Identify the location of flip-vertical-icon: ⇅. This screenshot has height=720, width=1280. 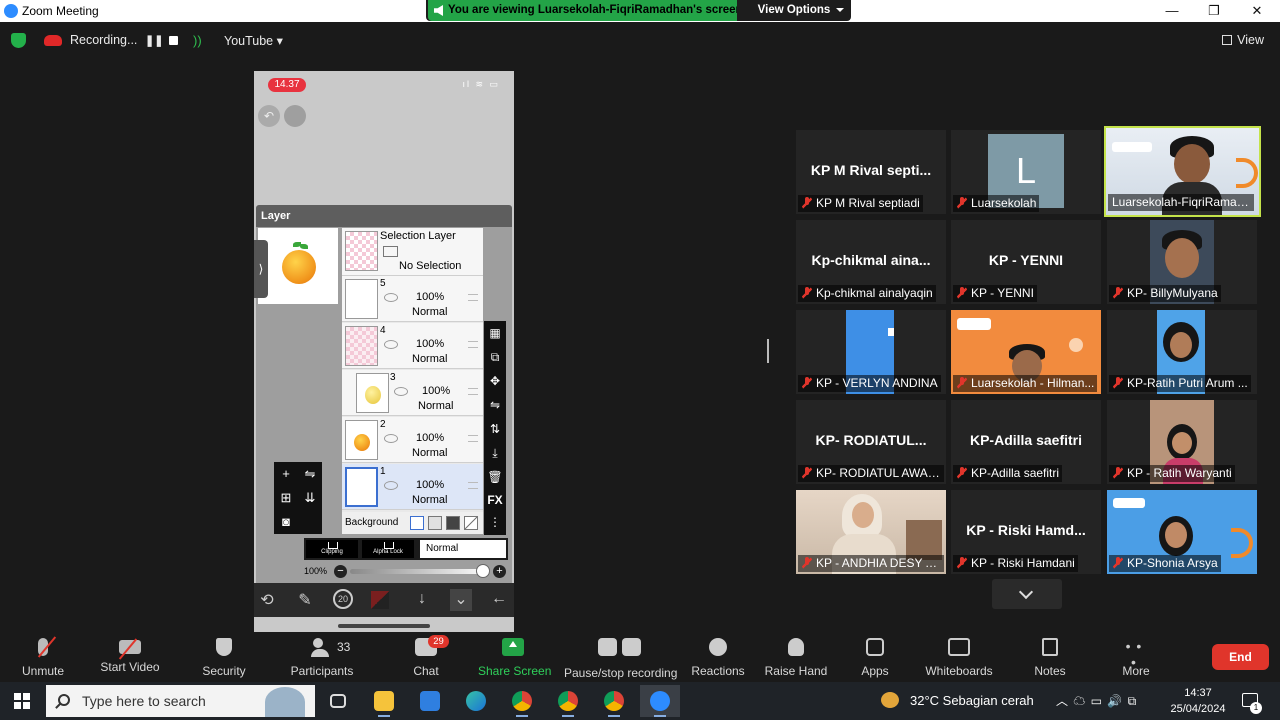
(495, 429).